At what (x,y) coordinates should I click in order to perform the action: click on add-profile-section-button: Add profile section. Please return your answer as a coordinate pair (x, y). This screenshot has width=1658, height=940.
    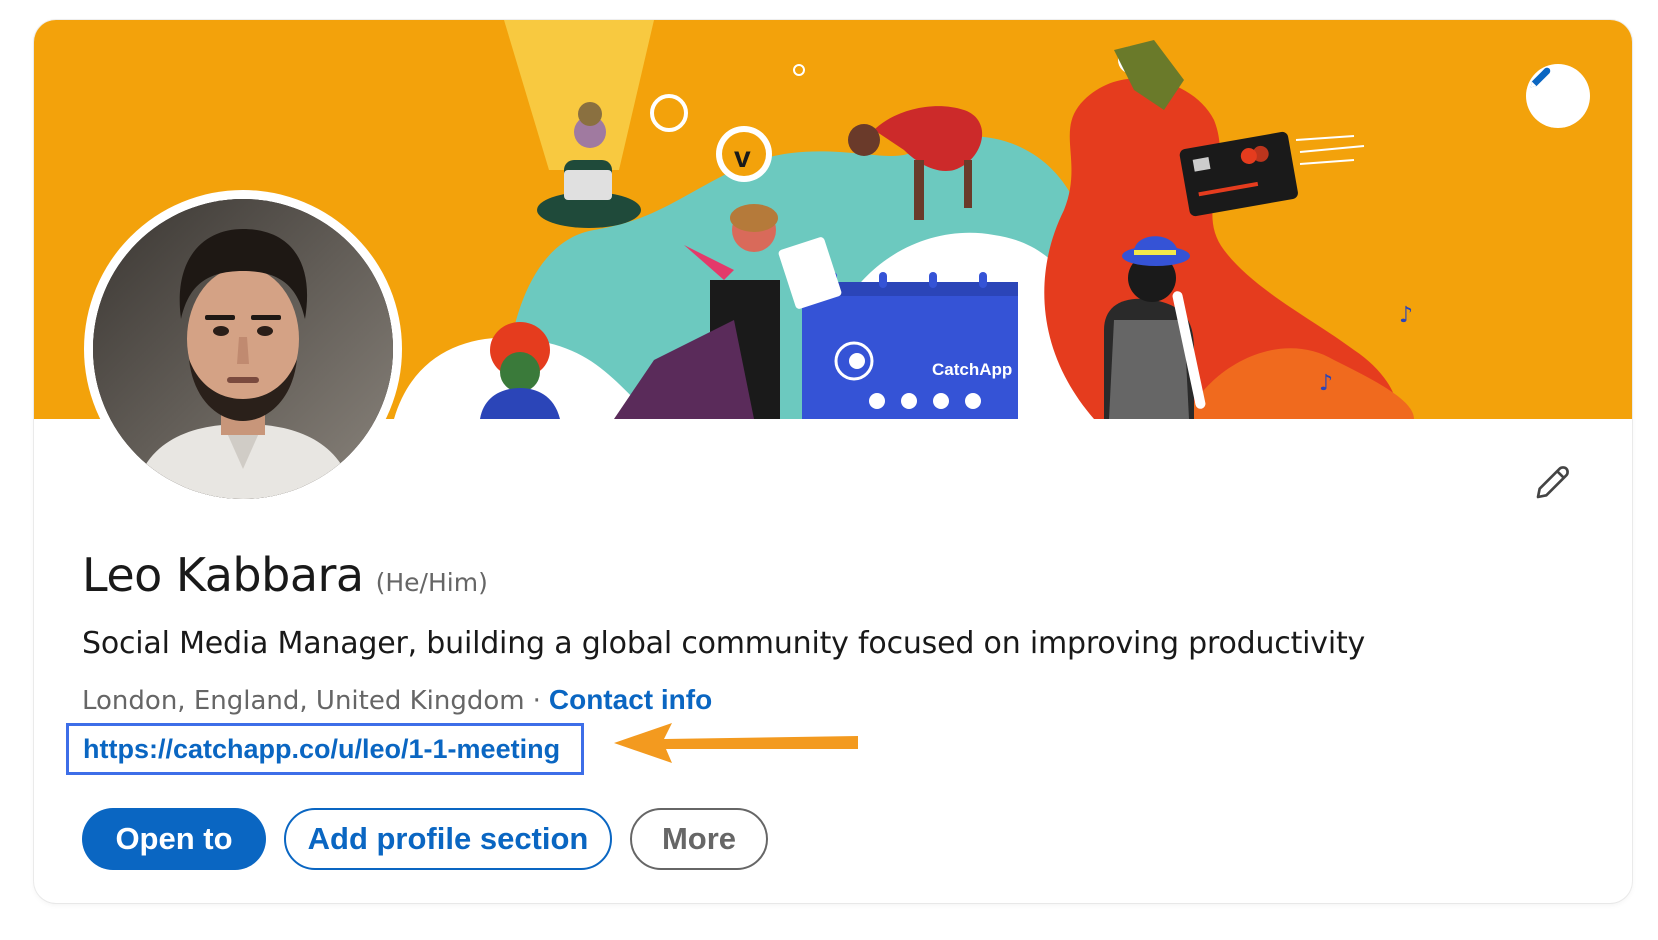
    Looking at the image, I should click on (448, 839).